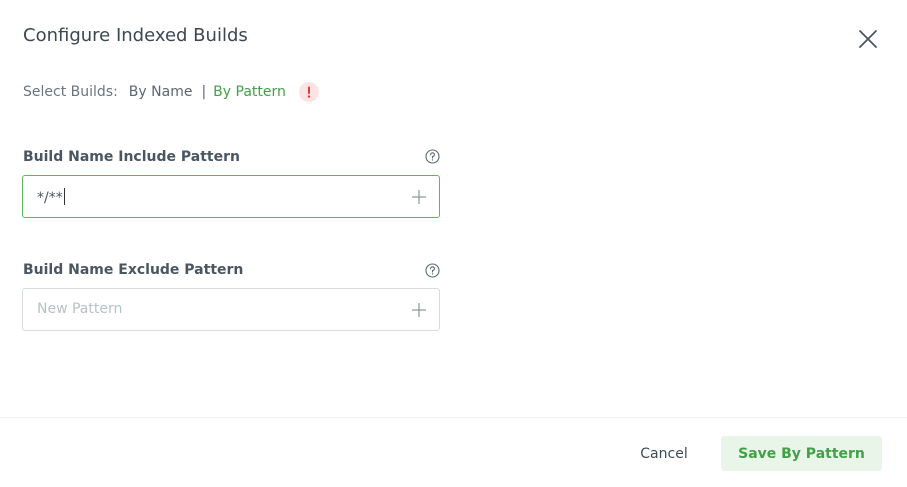 The width and height of the screenshot is (907, 487). I want to click on close-button, so click(868, 39).